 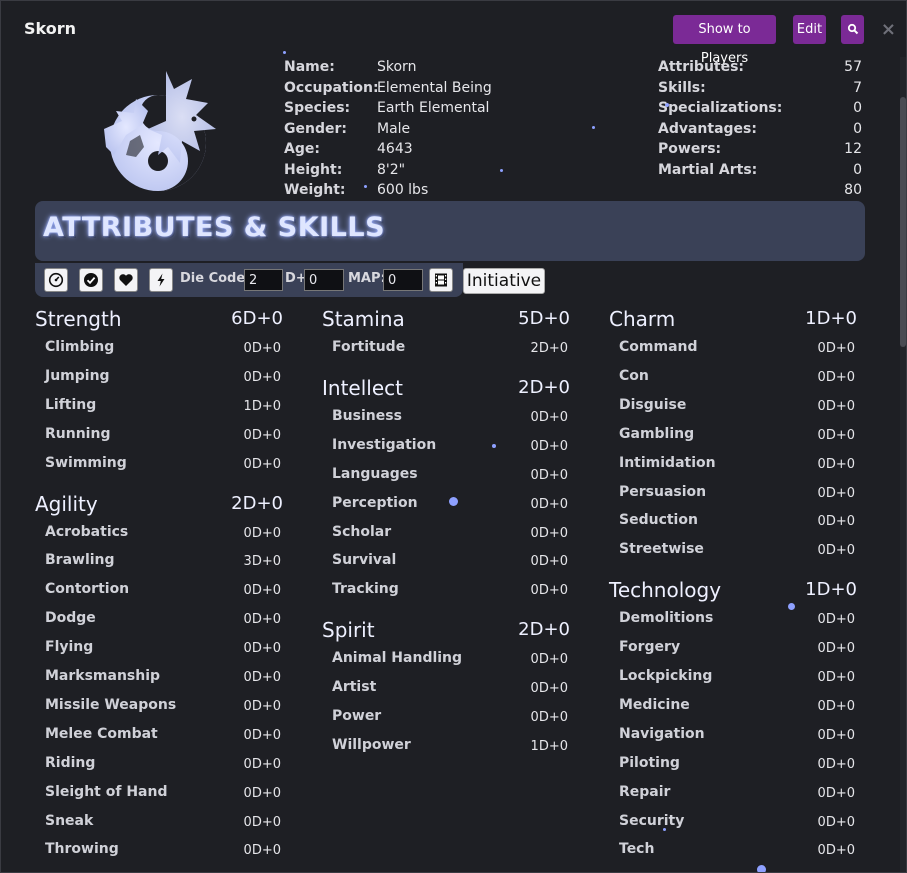 What do you see at coordinates (384, 445) in the screenshot?
I see `skill-name: Investigation` at bounding box center [384, 445].